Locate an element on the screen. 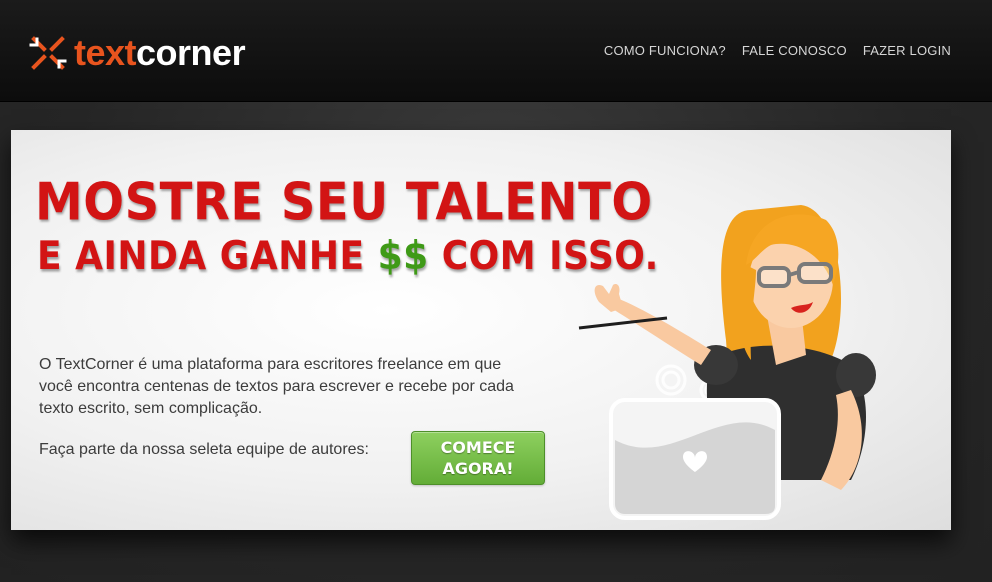 The height and width of the screenshot is (582, 992). nav-login-link: FAZER LOGIN is located at coordinates (907, 50).